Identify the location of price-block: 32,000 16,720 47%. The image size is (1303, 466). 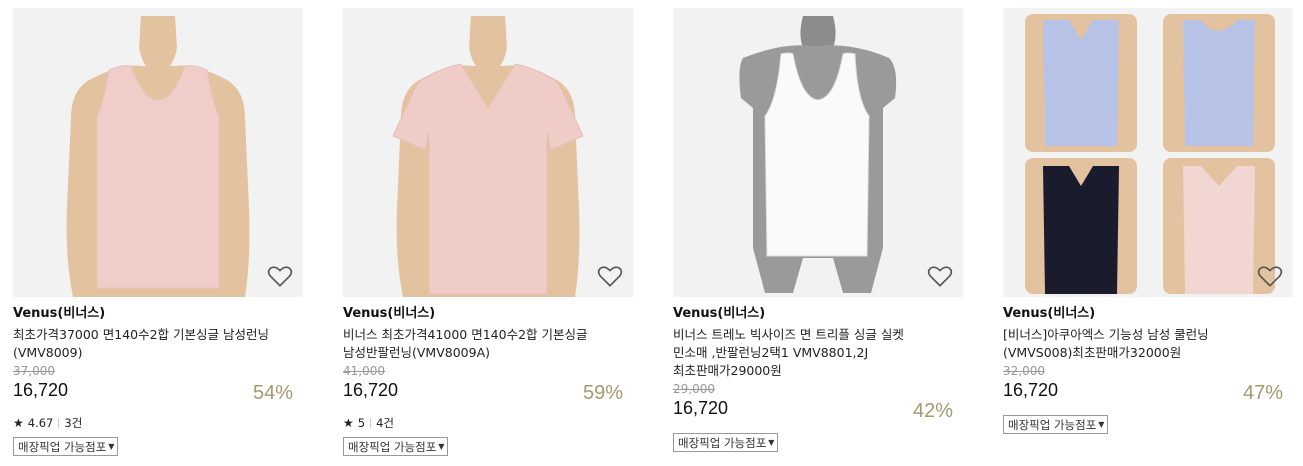
(1148, 386).